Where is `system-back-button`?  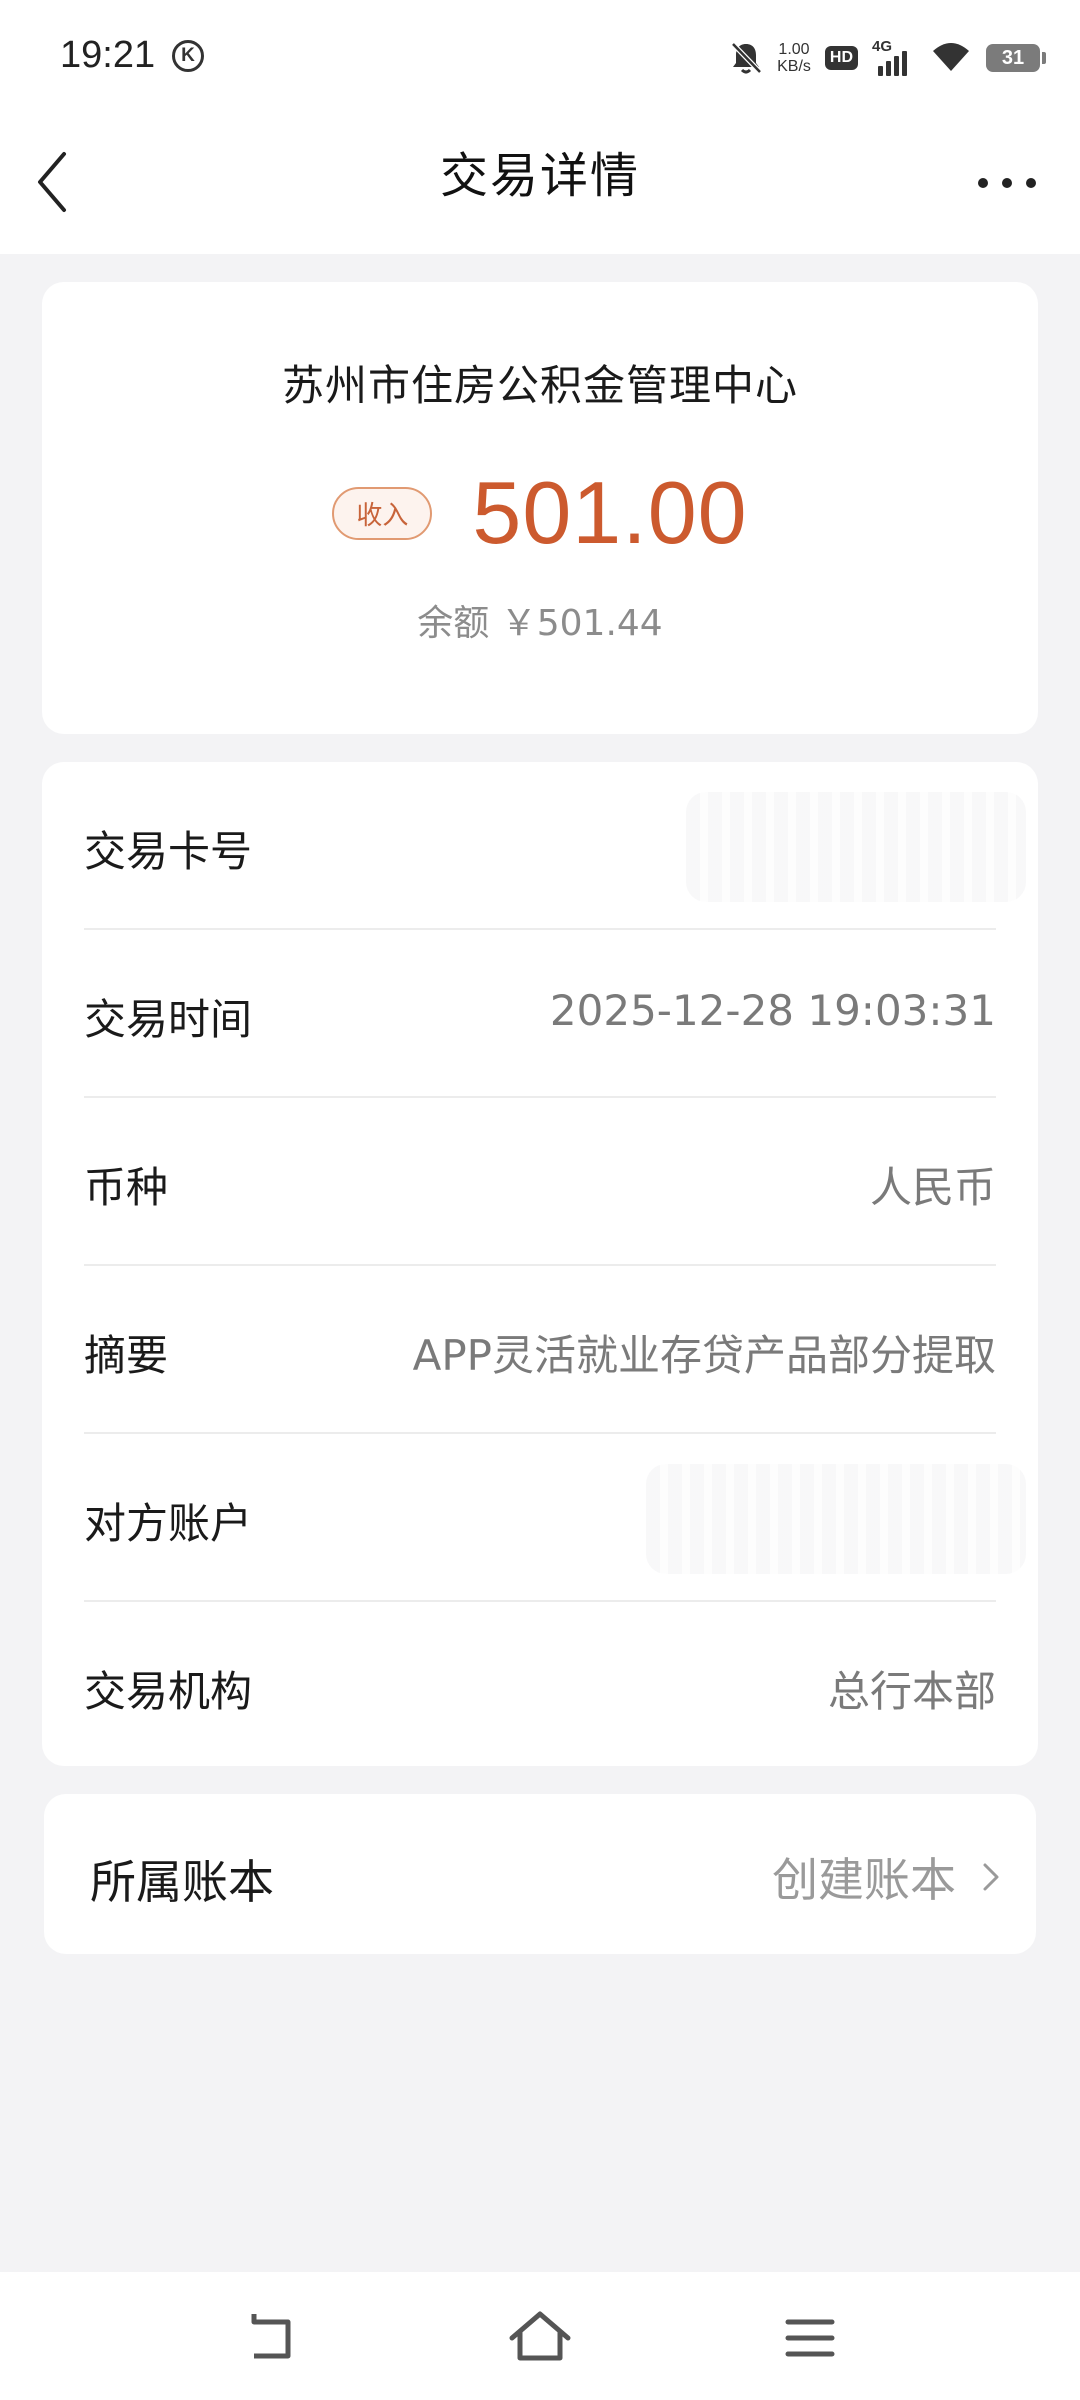
system-back-button is located at coordinates (270, 2338).